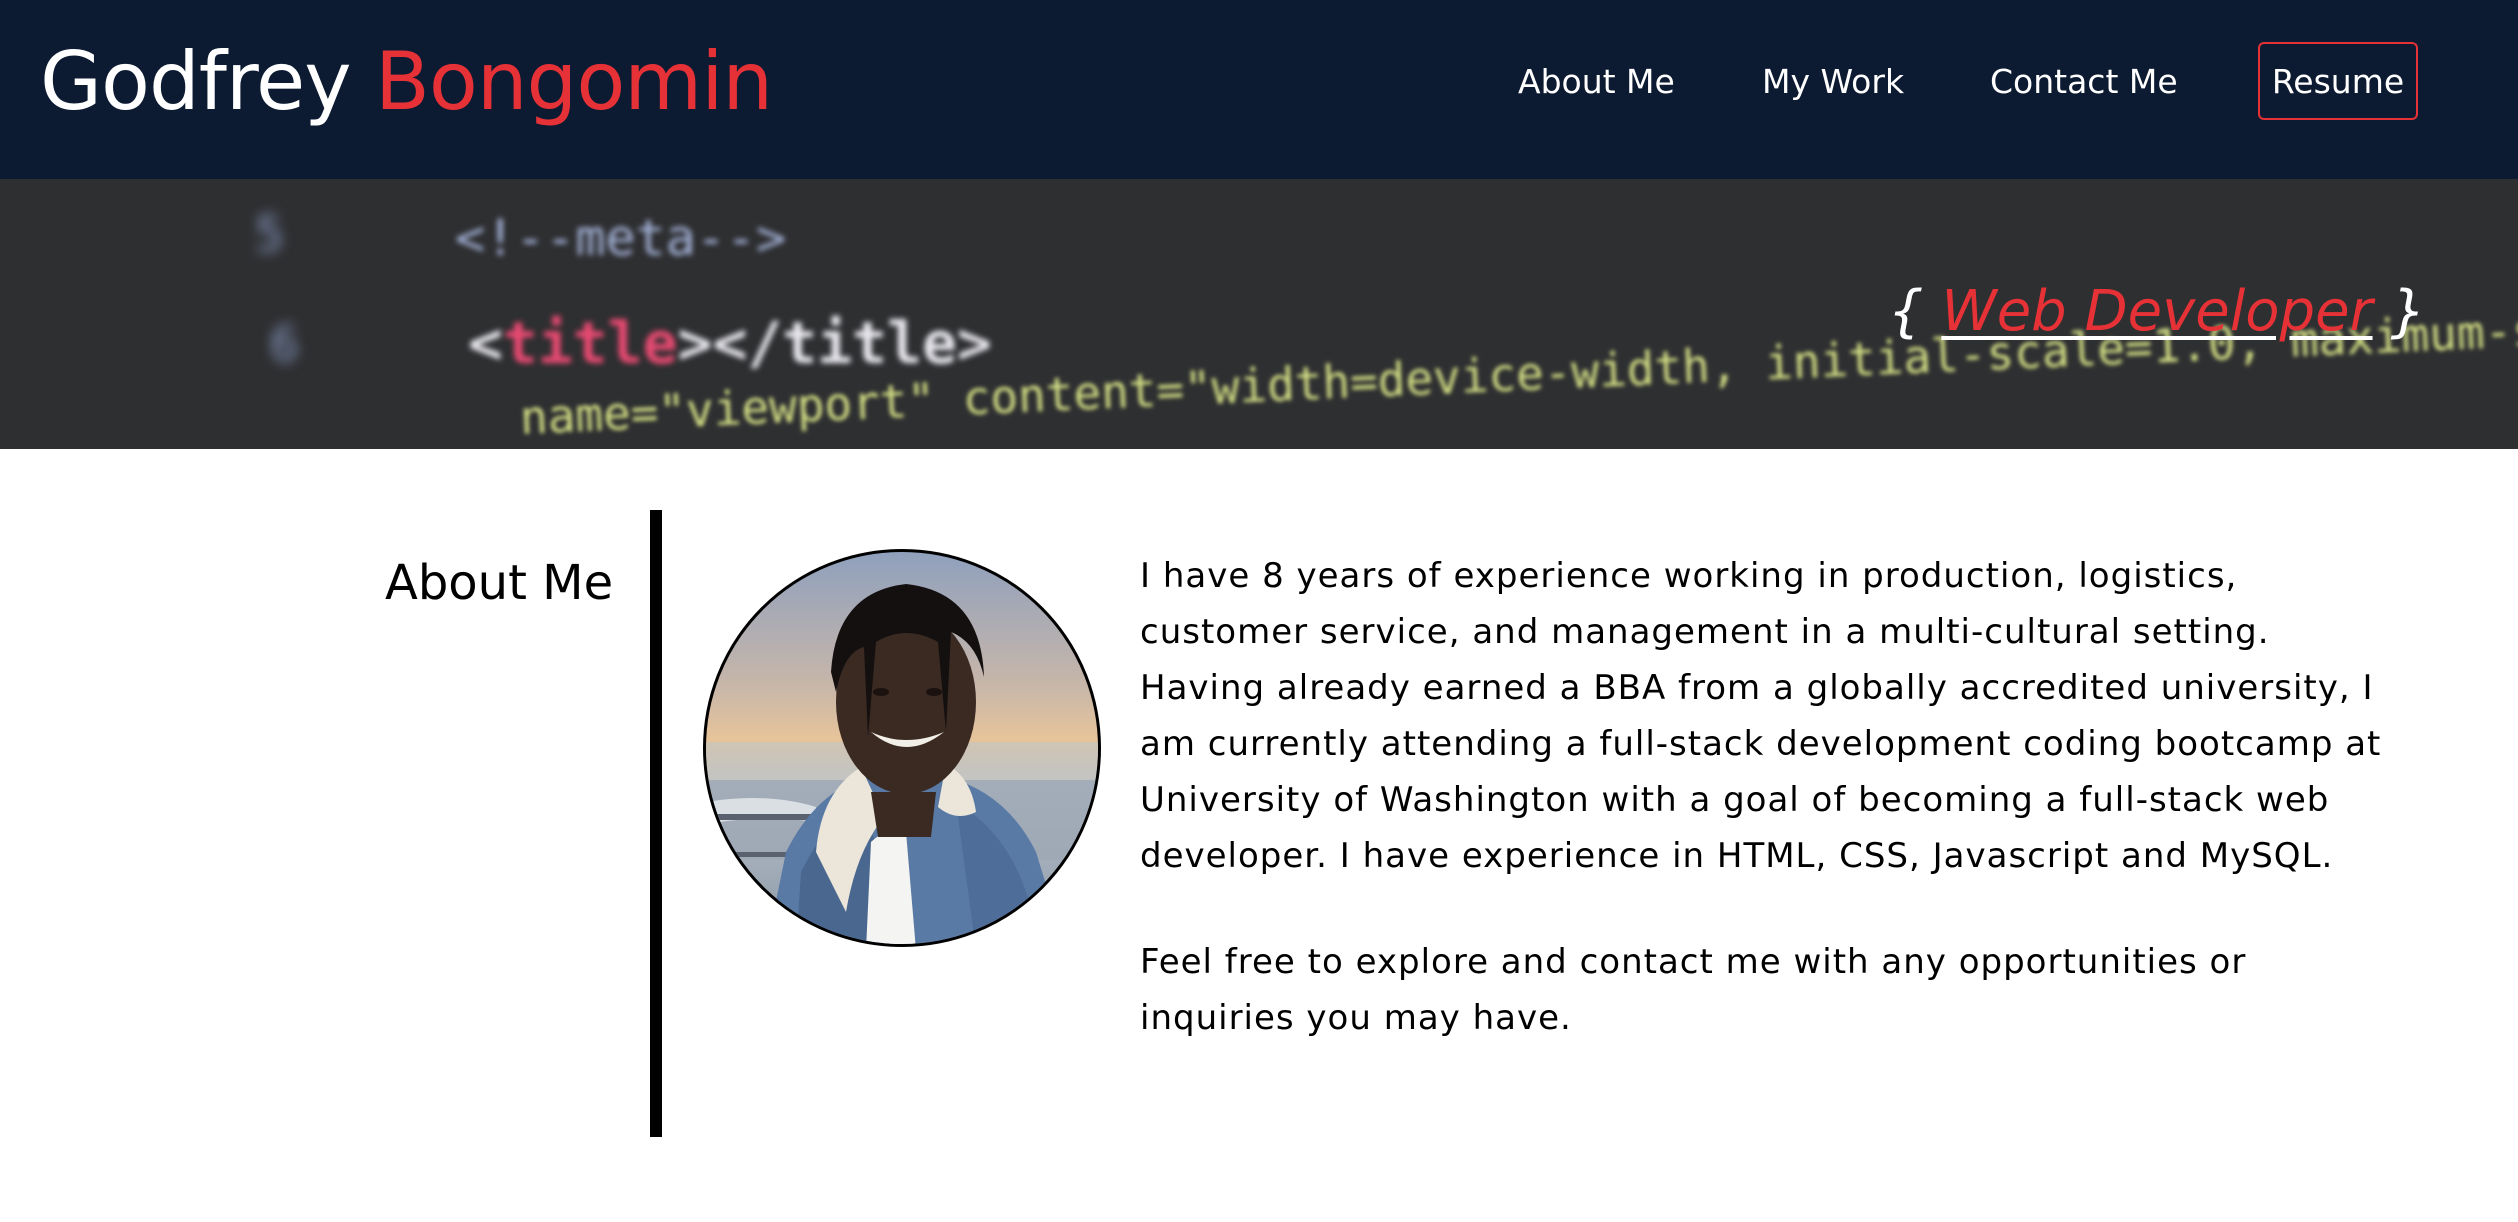 This screenshot has width=2518, height=1222. What do you see at coordinates (1833, 82) in the screenshot?
I see `nav-work-link: My Work` at bounding box center [1833, 82].